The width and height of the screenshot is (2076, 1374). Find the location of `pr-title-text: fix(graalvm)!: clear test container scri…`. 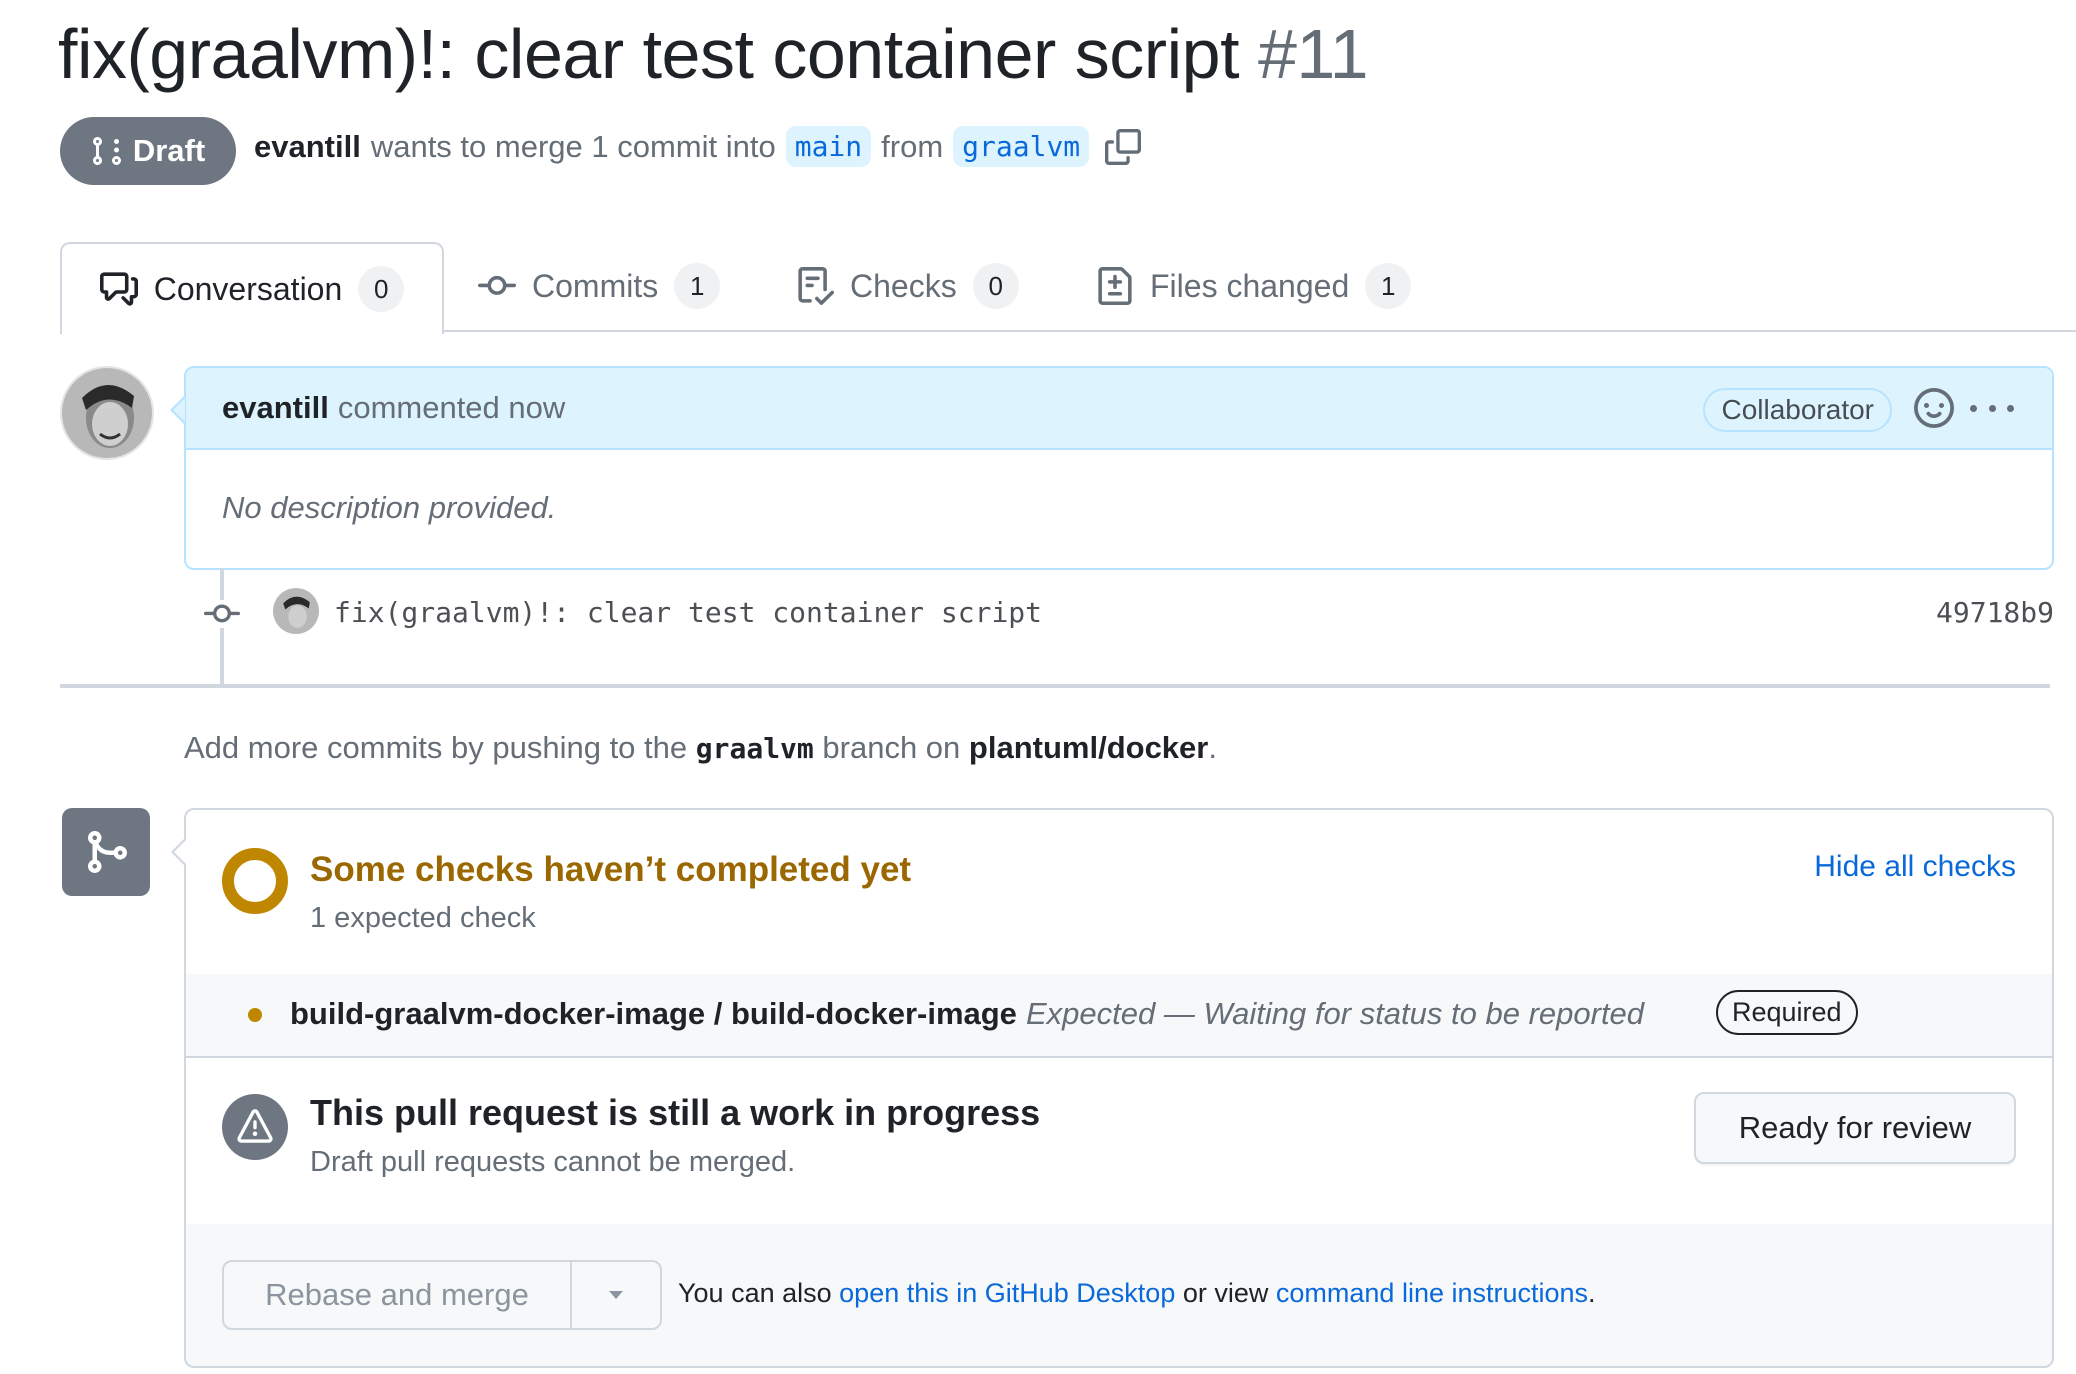

pr-title-text: fix(graalvm)!: clear test container scri… is located at coordinates (649, 54).